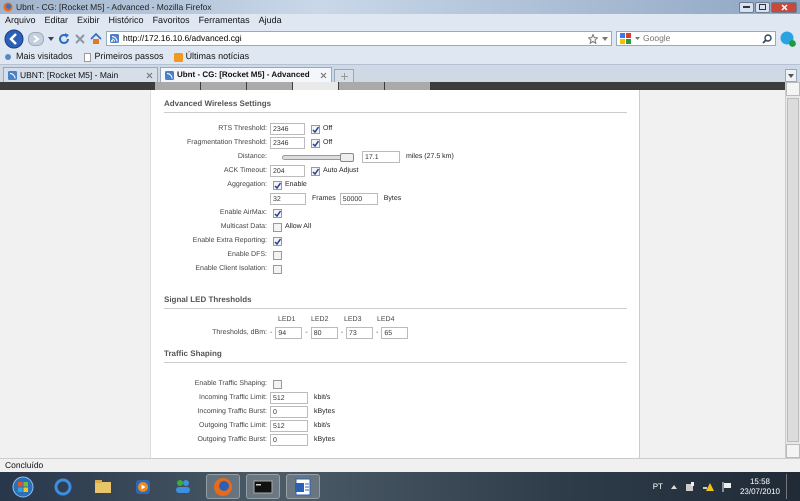 This screenshot has height=501, width=800. Describe the element at coordinates (792, 270) in the screenshot. I see `scrollbar` at that location.